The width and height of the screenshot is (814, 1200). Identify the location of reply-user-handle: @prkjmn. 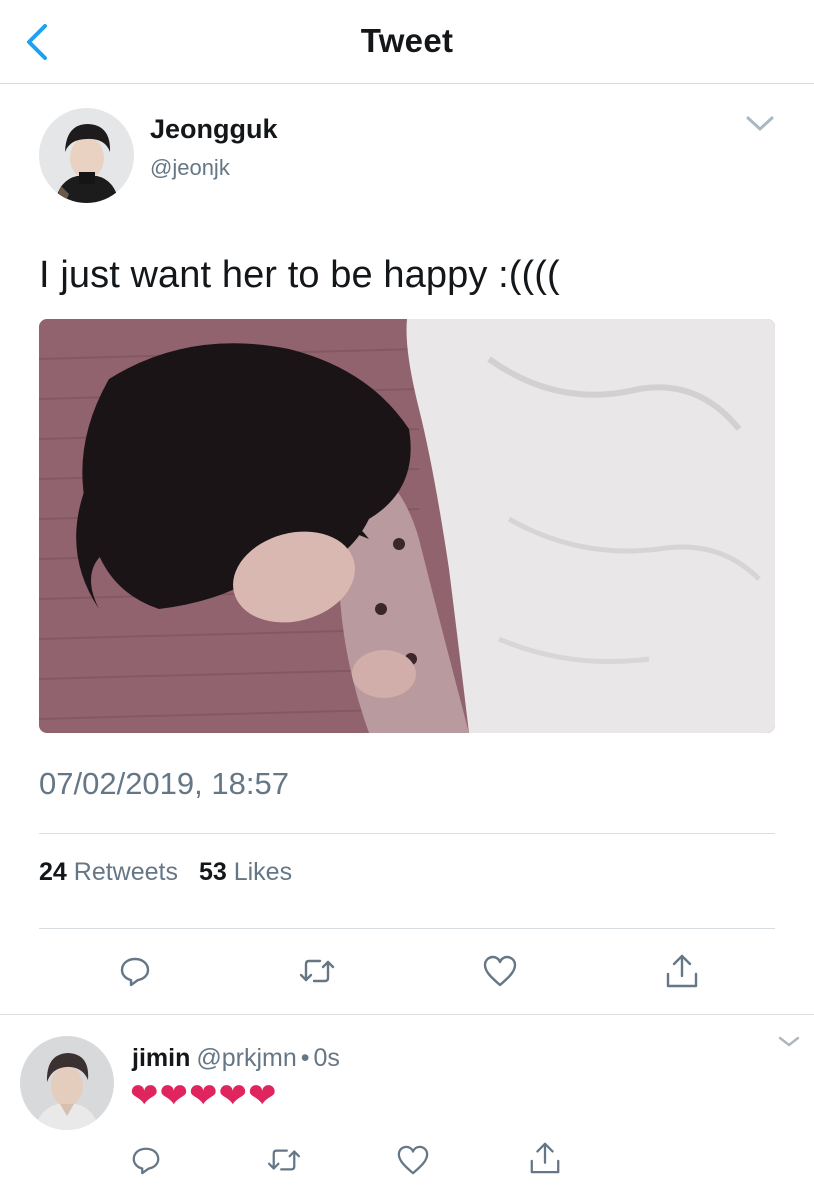
(246, 1058).